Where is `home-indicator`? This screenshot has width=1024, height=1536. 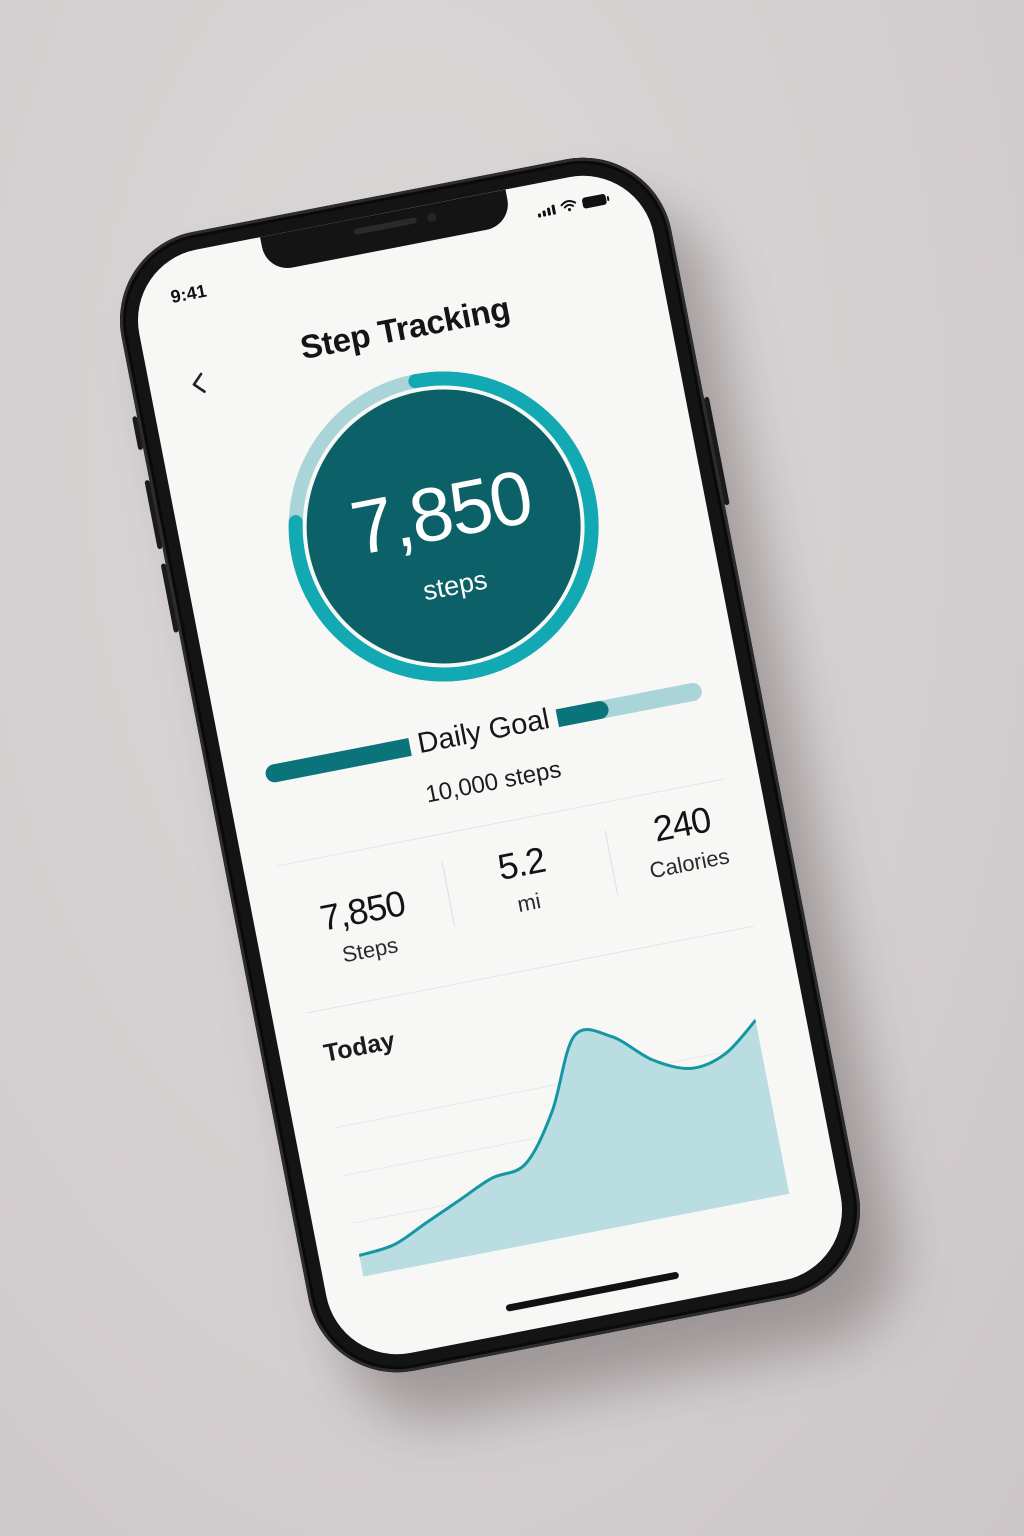 home-indicator is located at coordinates (592, 1291).